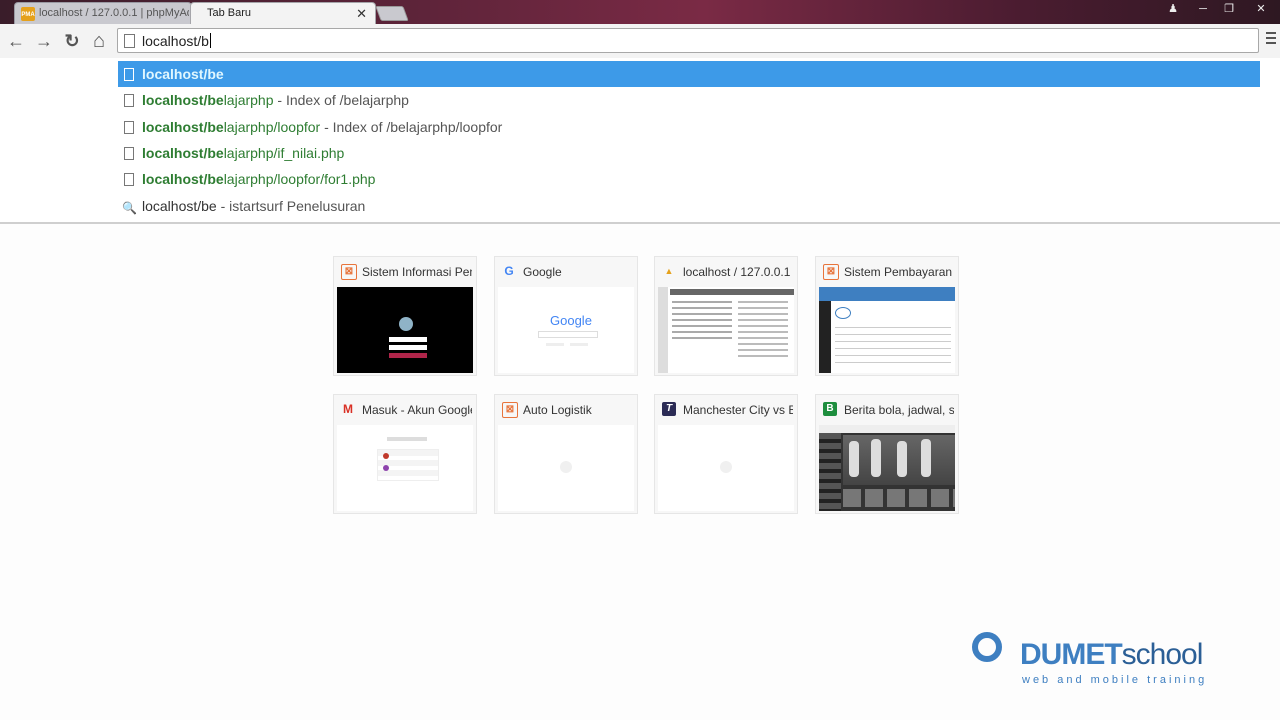 Image resolution: width=1280 pixels, height=720 pixels. I want to click on tile-title: Sistem Pembayaran, so click(898, 272).